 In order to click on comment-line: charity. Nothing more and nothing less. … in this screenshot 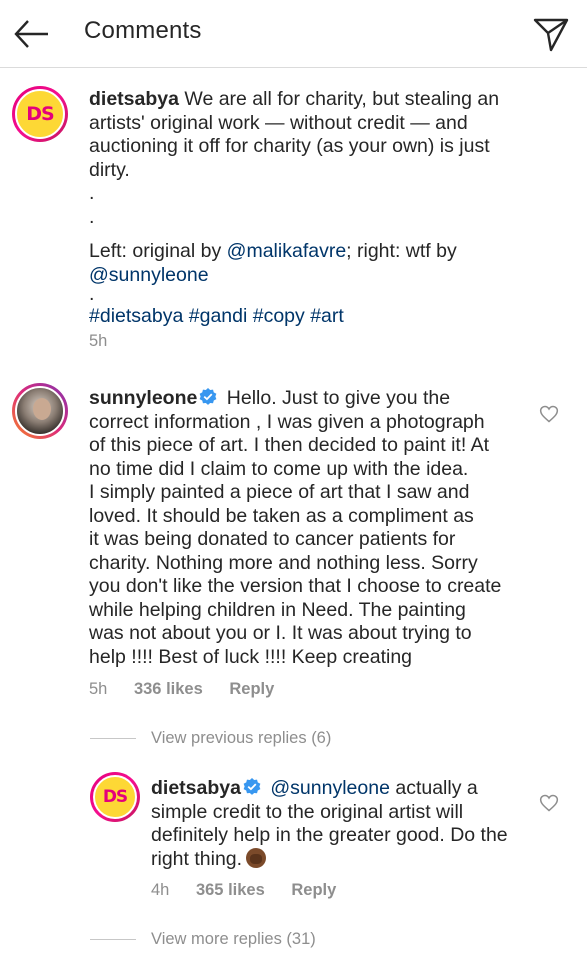, I will do `click(283, 562)`.